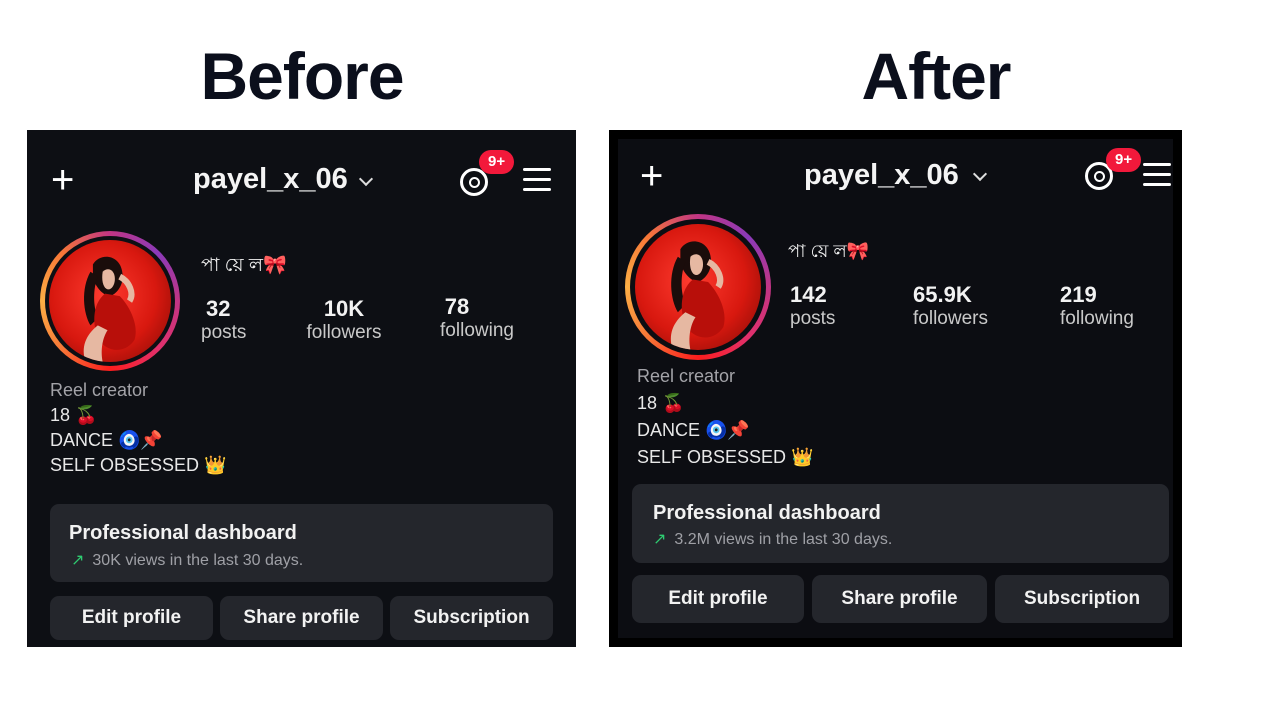 This screenshot has height=720, width=1280. What do you see at coordinates (198, 560) in the screenshot?
I see `dashboard-views: 30K views in the last 30 days.` at bounding box center [198, 560].